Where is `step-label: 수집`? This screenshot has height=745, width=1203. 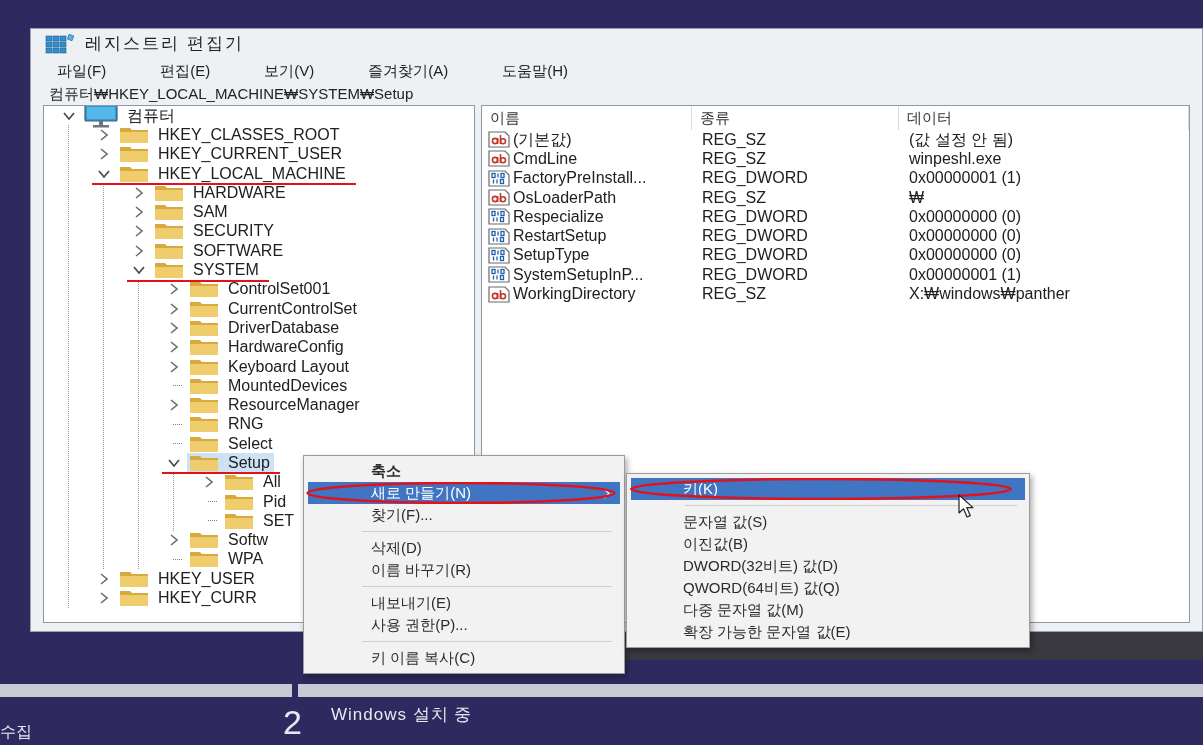 step-label: 수집 is located at coordinates (16, 732).